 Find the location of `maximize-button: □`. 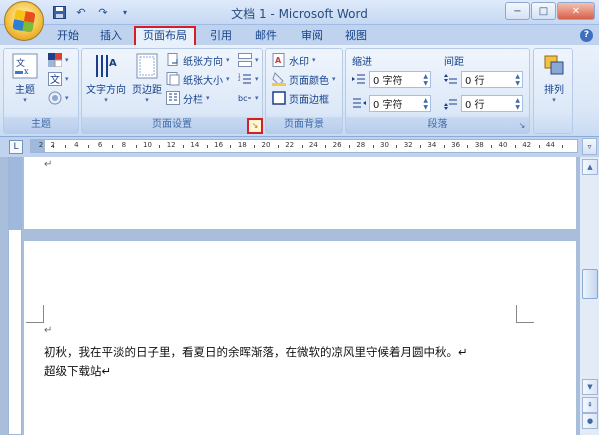

maximize-button: □ is located at coordinates (543, 11).